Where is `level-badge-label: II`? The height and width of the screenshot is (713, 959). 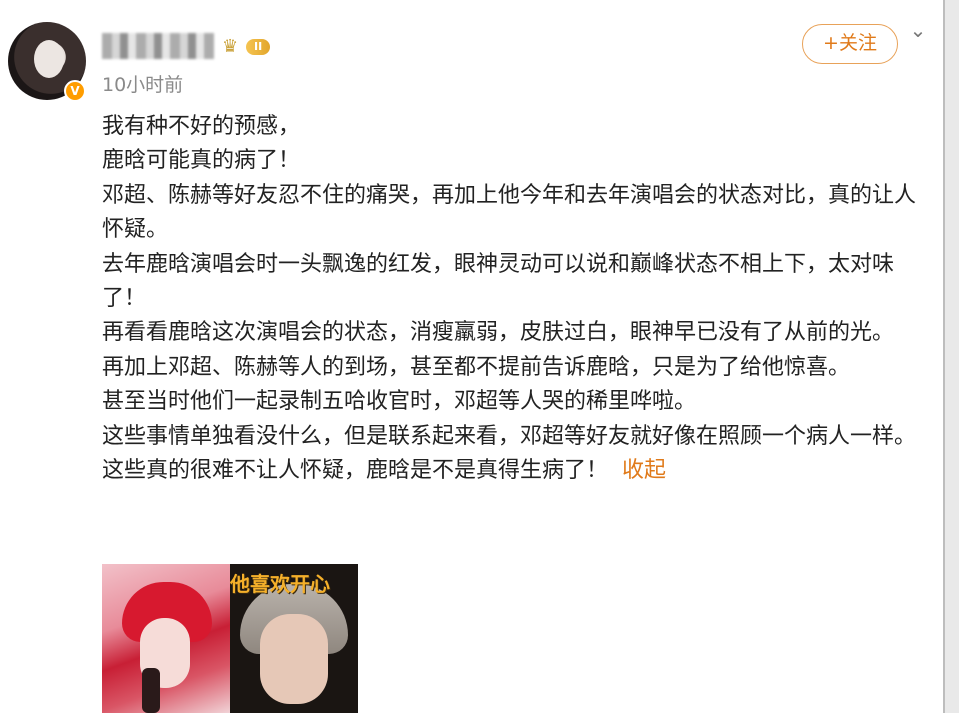 level-badge-label: II is located at coordinates (258, 47).